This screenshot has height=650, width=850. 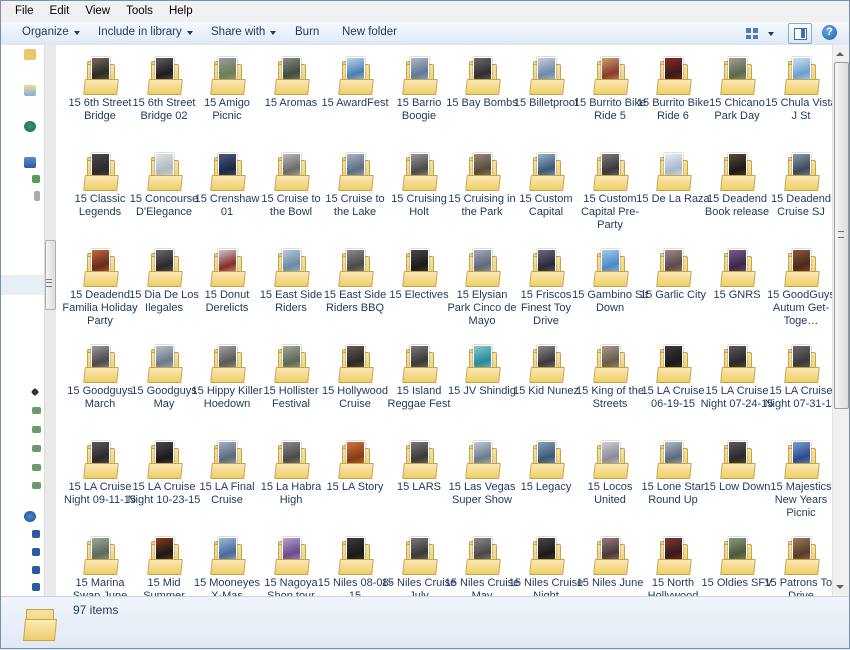 What do you see at coordinates (139, 11) in the screenshot?
I see `menu-tools: Tools` at bounding box center [139, 11].